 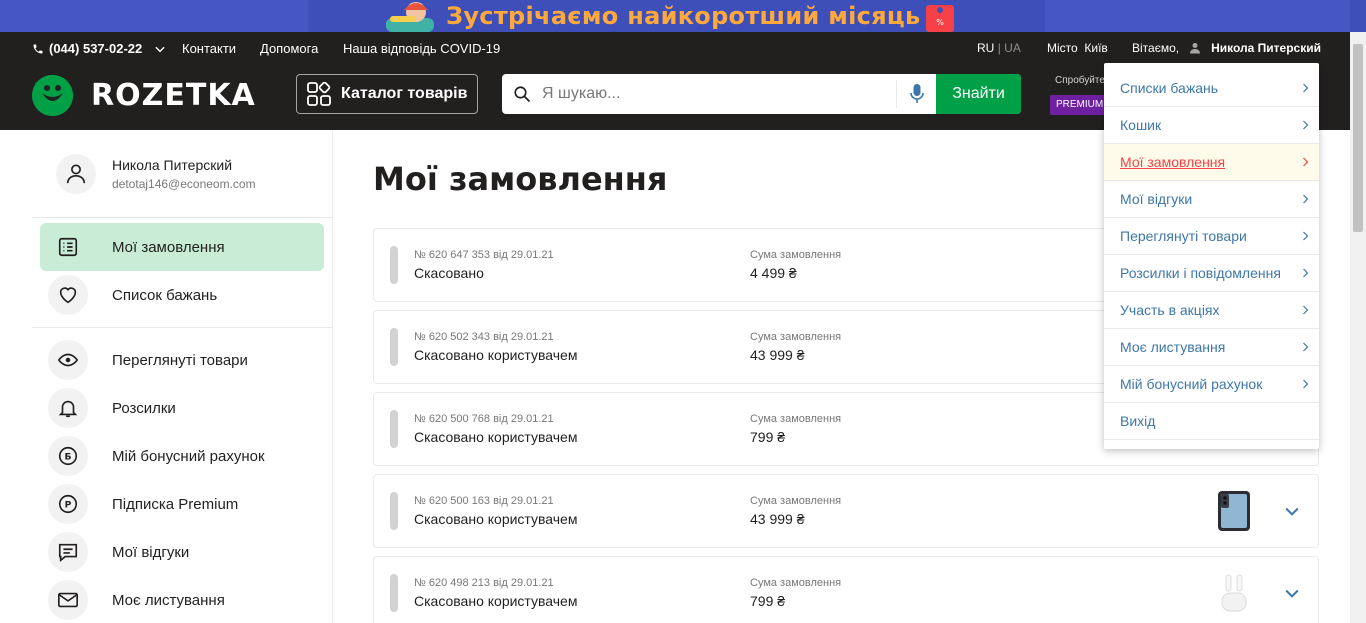 I want to click on sidebar-item-label: Мої відгуки, so click(x=151, y=552).